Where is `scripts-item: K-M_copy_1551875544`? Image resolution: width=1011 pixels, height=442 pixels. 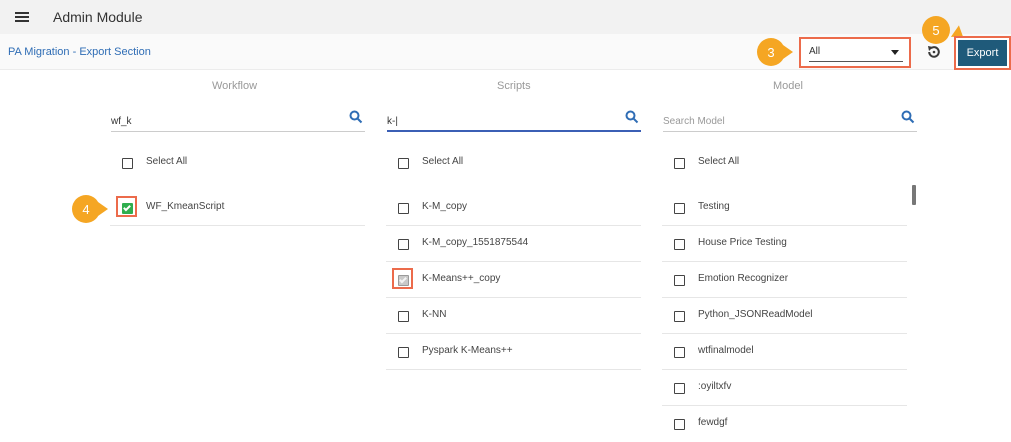 scripts-item: K-M_copy_1551875544 is located at coordinates (513, 244).